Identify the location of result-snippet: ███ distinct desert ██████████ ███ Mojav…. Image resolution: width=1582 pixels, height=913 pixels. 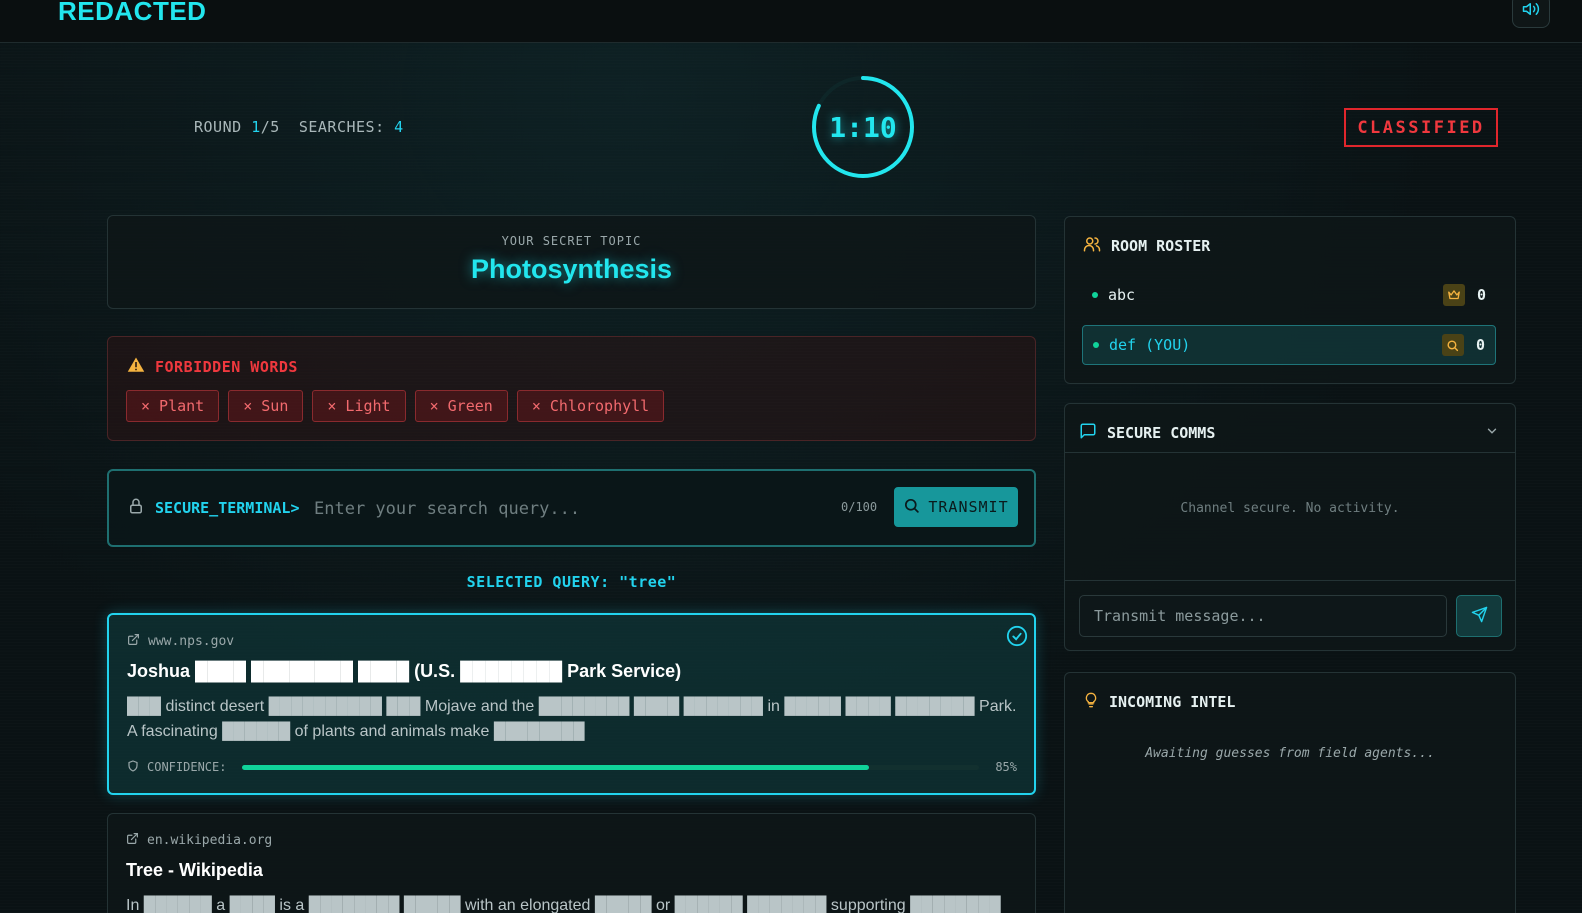
(572, 719).